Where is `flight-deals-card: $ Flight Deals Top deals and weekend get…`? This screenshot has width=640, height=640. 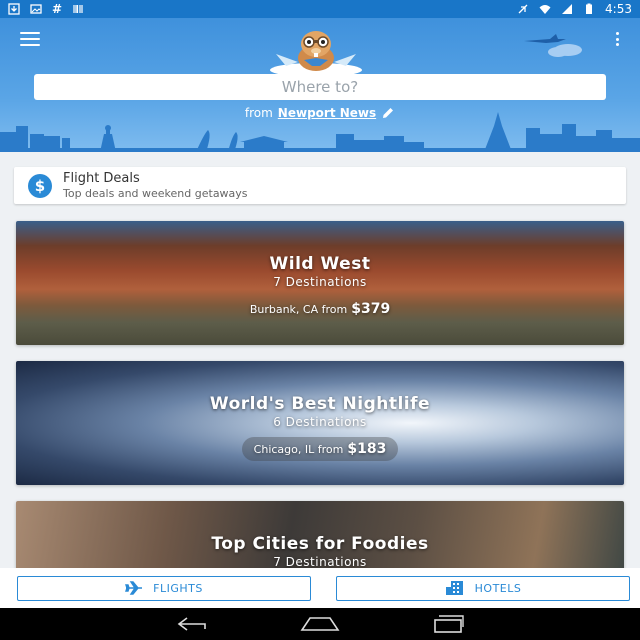
flight-deals-card: $ Flight Deals Top deals and weekend get… is located at coordinates (320, 185).